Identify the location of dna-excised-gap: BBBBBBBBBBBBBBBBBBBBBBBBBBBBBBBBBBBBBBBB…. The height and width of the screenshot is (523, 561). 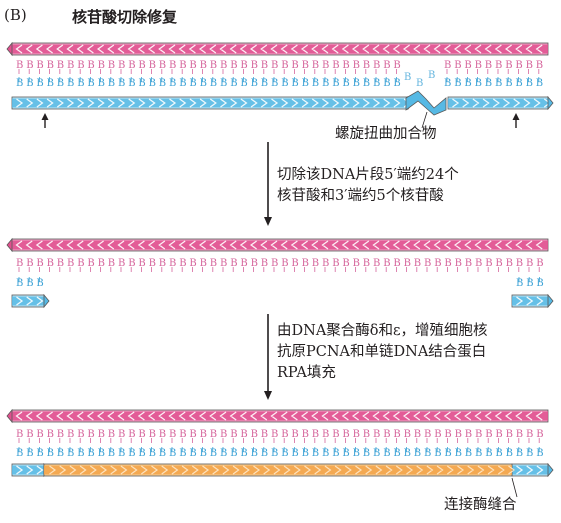
(280, 273).